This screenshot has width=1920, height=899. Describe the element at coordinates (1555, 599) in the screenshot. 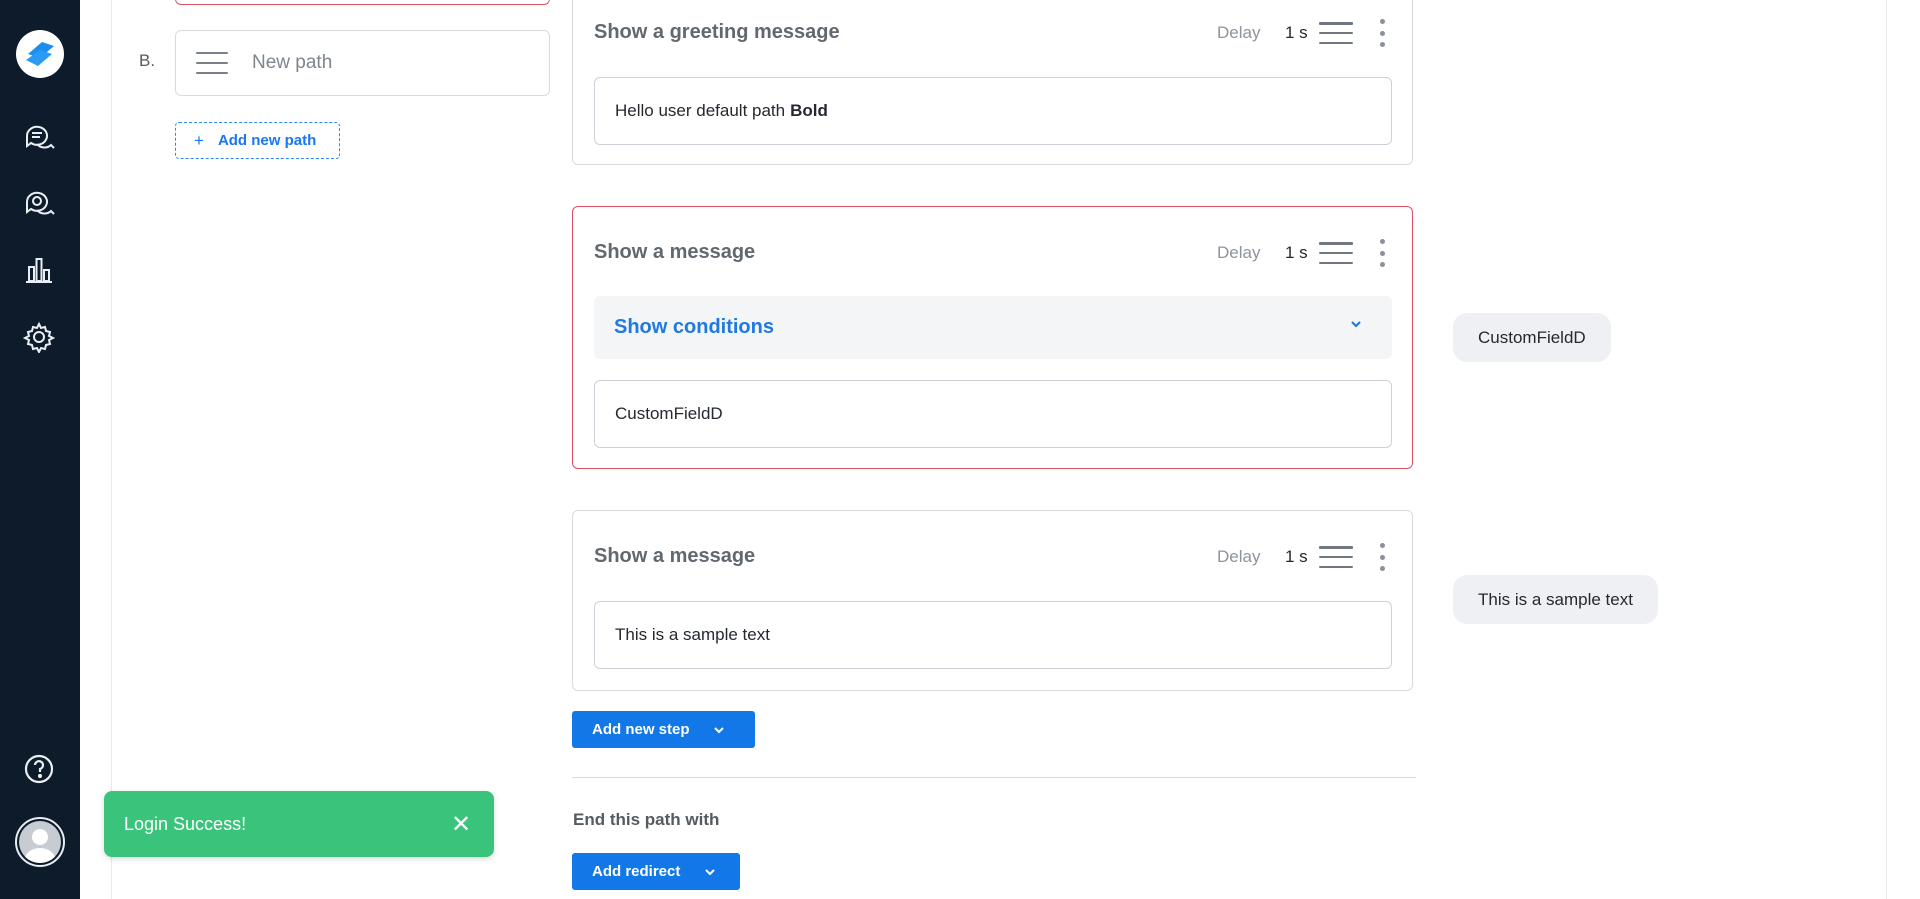

I see `preview-bubble: This is a sample text` at that location.